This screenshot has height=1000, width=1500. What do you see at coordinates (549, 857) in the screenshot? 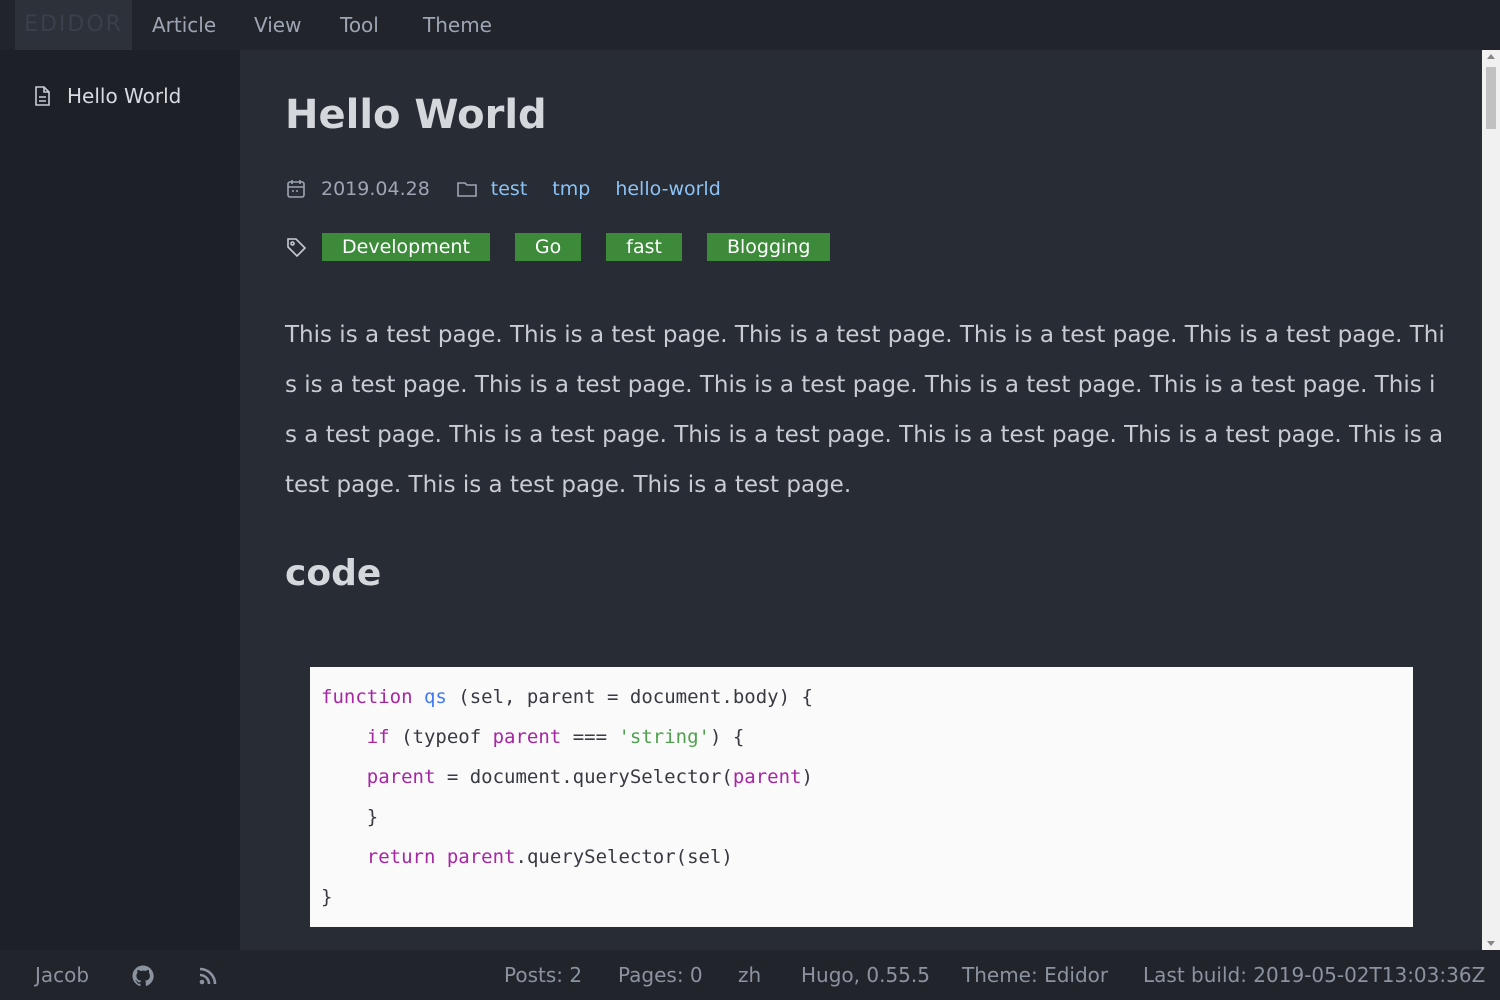
I see `code-line: return parent.querySelector(sel)` at bounding box center [549, 857].